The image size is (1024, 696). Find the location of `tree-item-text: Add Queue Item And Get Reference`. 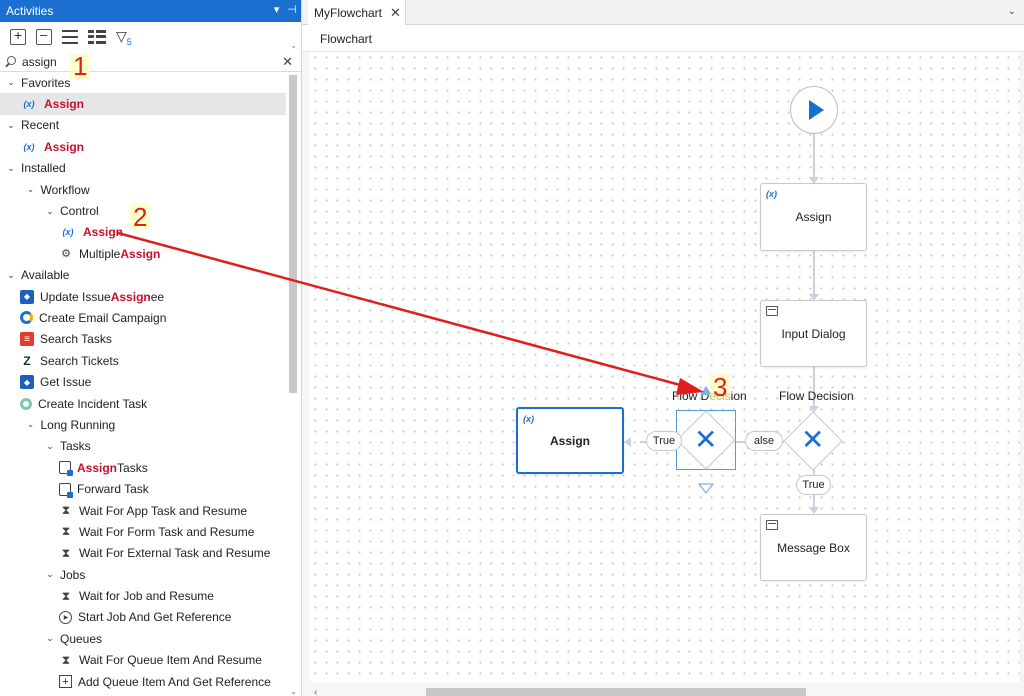

tree-item-text: Add Queue Item And Get Reference is located at coordinates (174, 681).